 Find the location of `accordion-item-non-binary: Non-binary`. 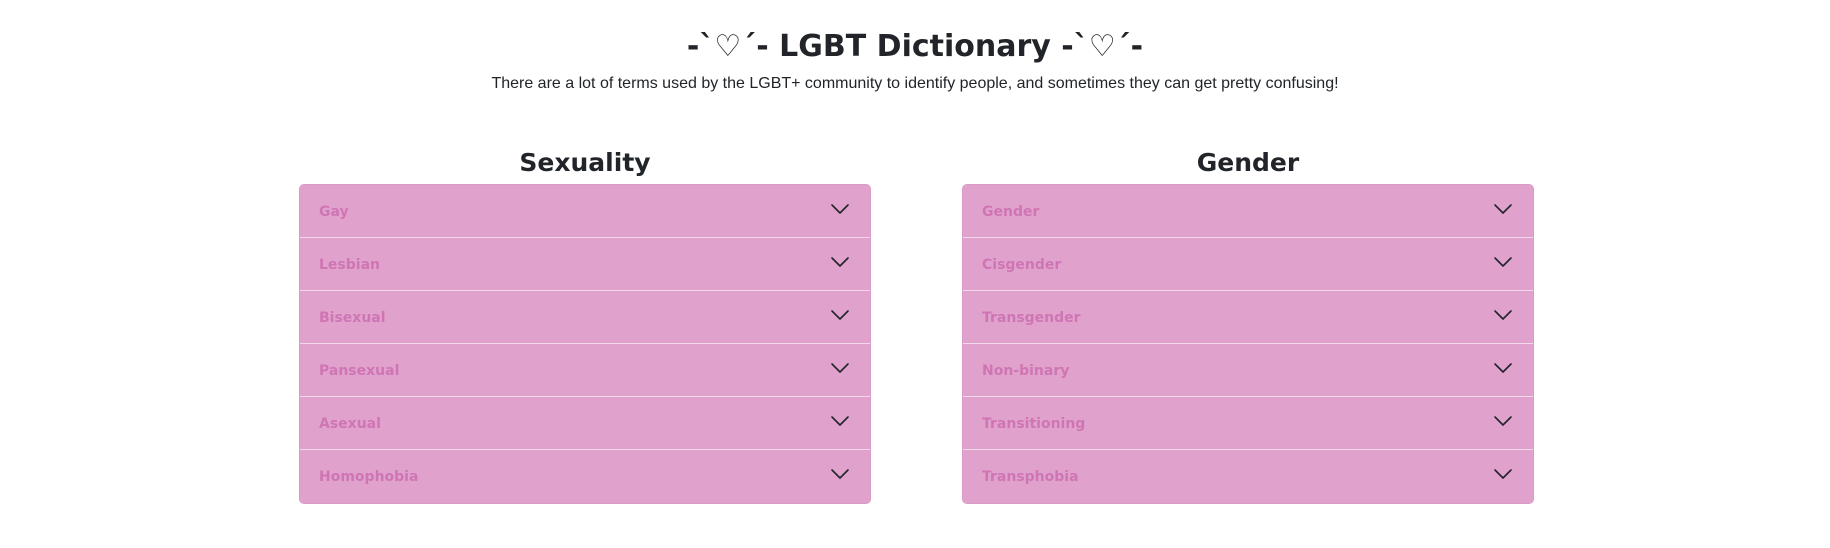

accordion-item-non-binary: Non-binary is located at coordinates (1248, 370).